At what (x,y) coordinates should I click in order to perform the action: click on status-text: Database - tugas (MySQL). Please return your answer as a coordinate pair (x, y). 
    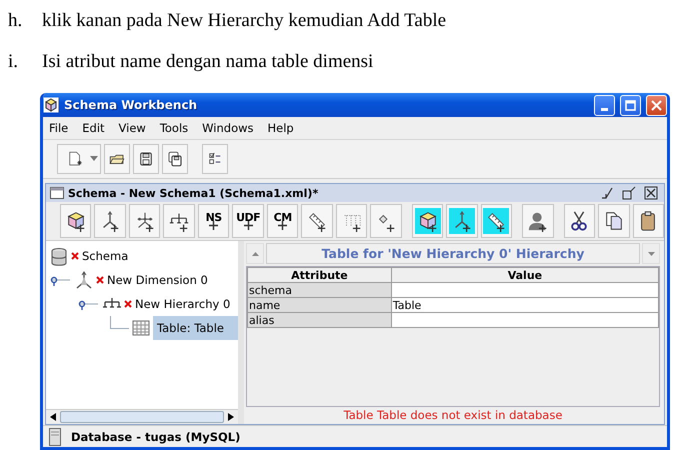
    Looking at the image, I should click on (155, 437).